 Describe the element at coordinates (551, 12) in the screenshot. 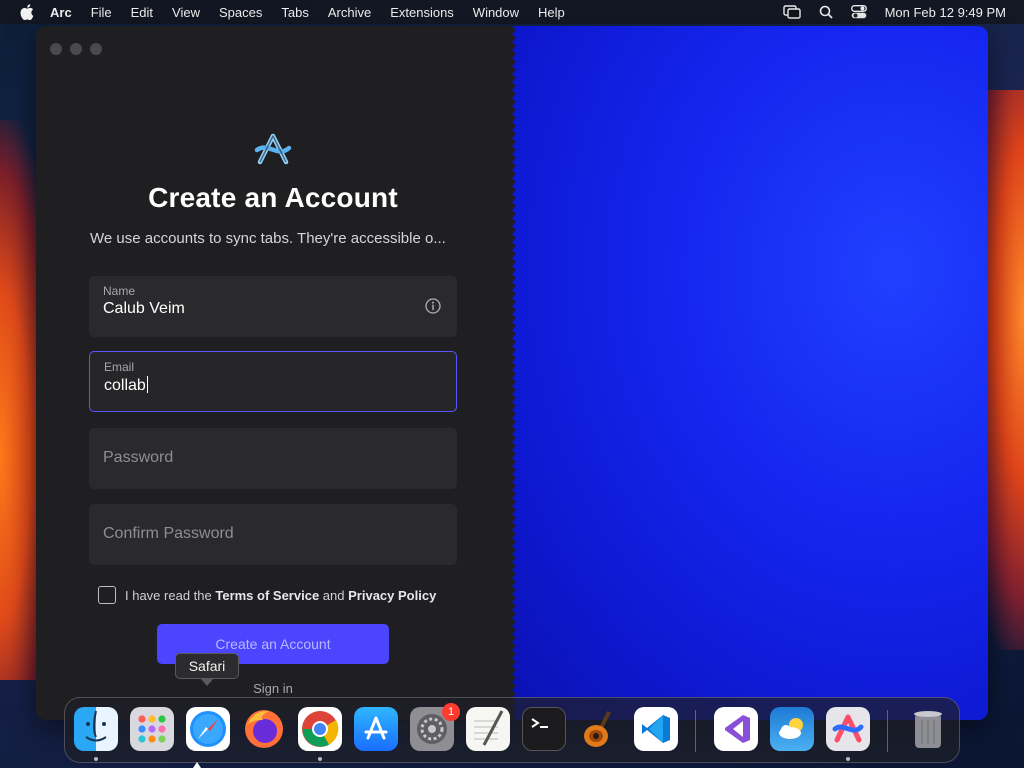

I see `menu-help: Help` at that location.